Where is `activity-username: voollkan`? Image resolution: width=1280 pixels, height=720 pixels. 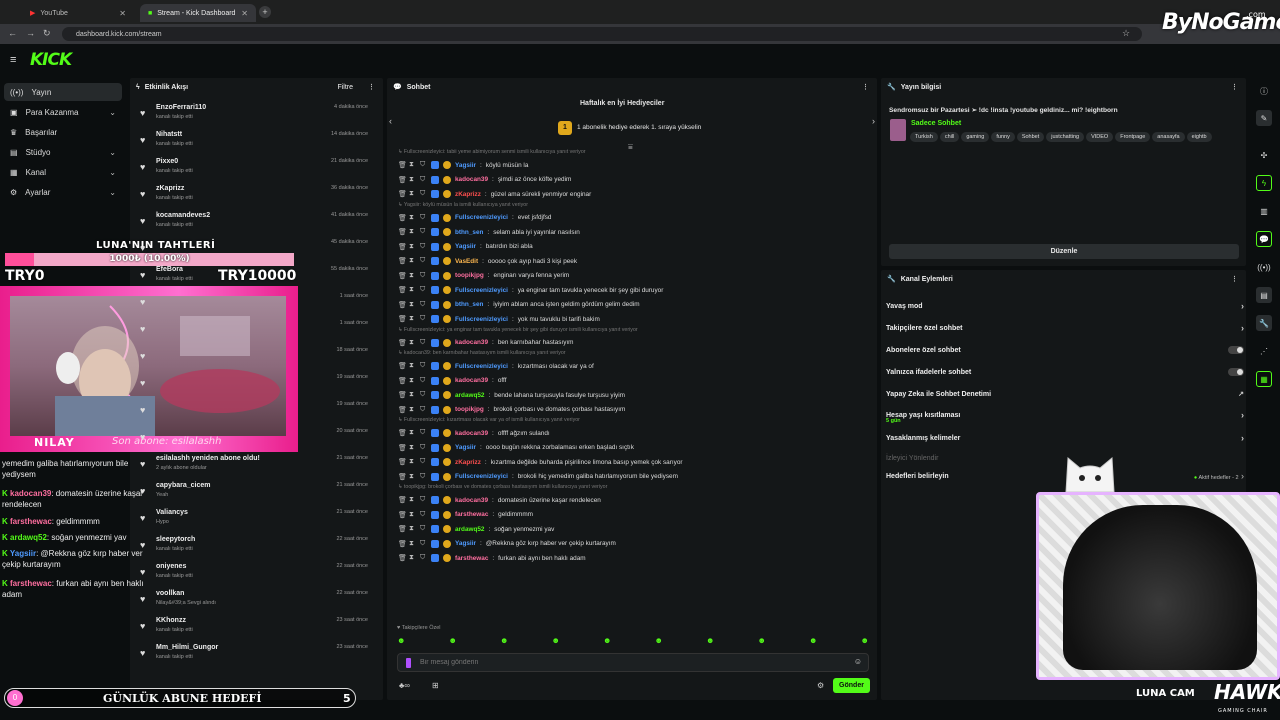
activity-username: voollkan is located at coordinates (170, 593).